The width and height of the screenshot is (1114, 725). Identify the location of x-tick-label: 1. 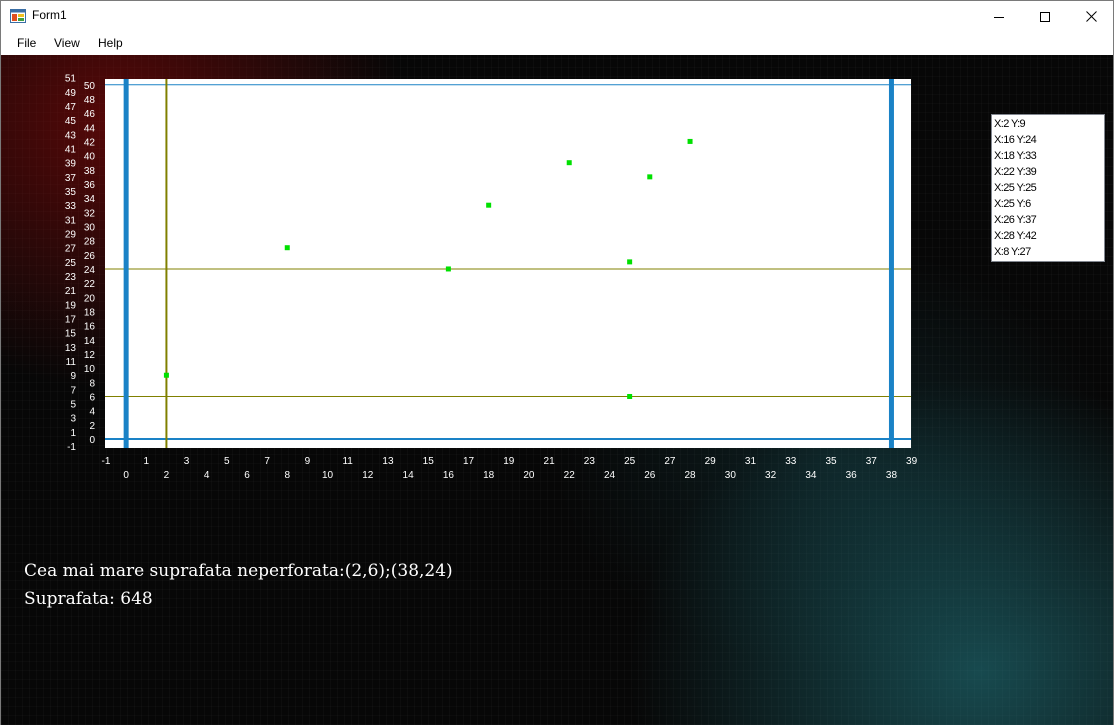
(146, 461).